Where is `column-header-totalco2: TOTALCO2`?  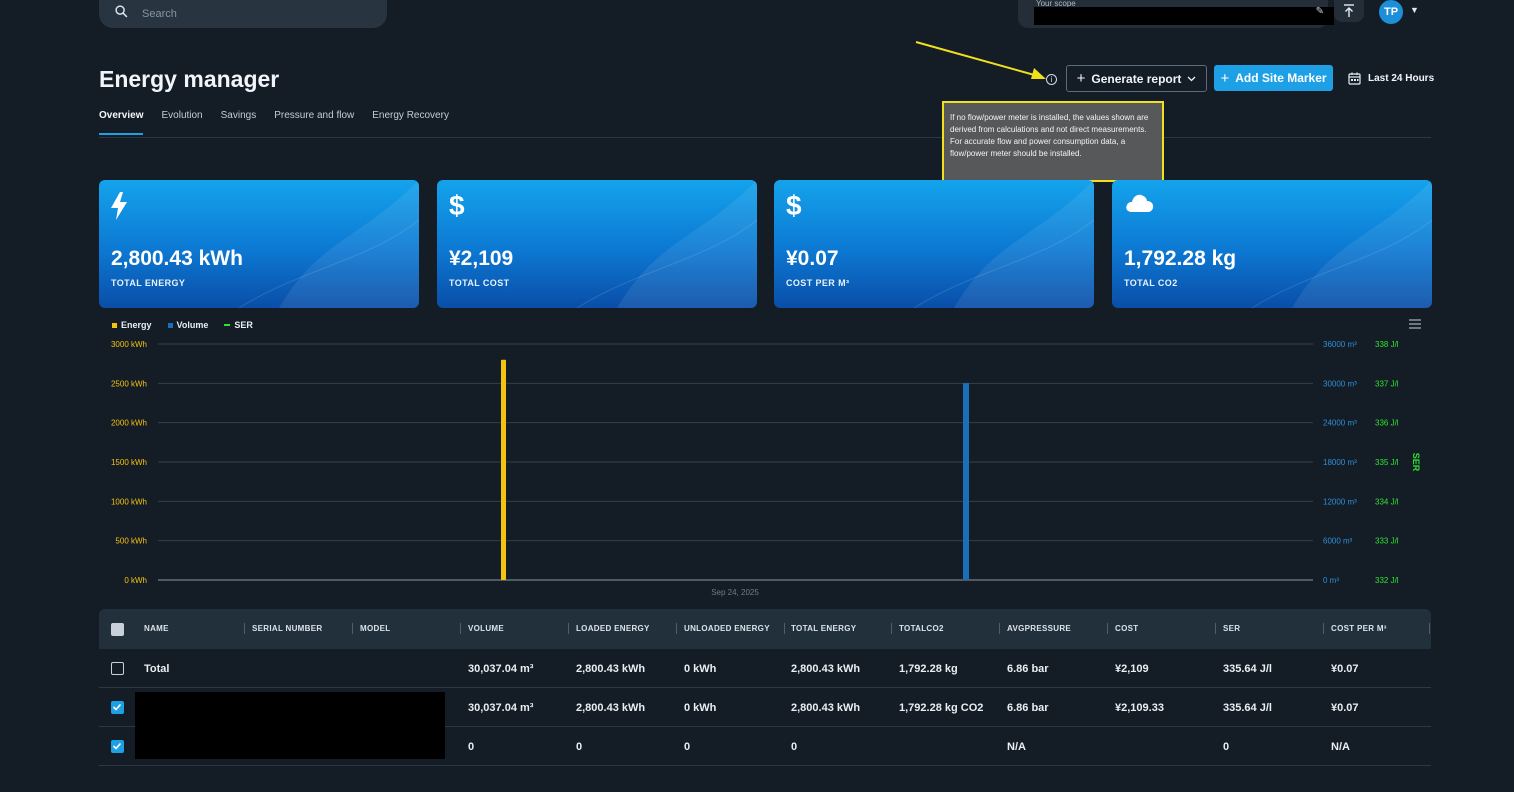
column-header-totalco2: TOTALCO2 is located at coordinates (921, 628).